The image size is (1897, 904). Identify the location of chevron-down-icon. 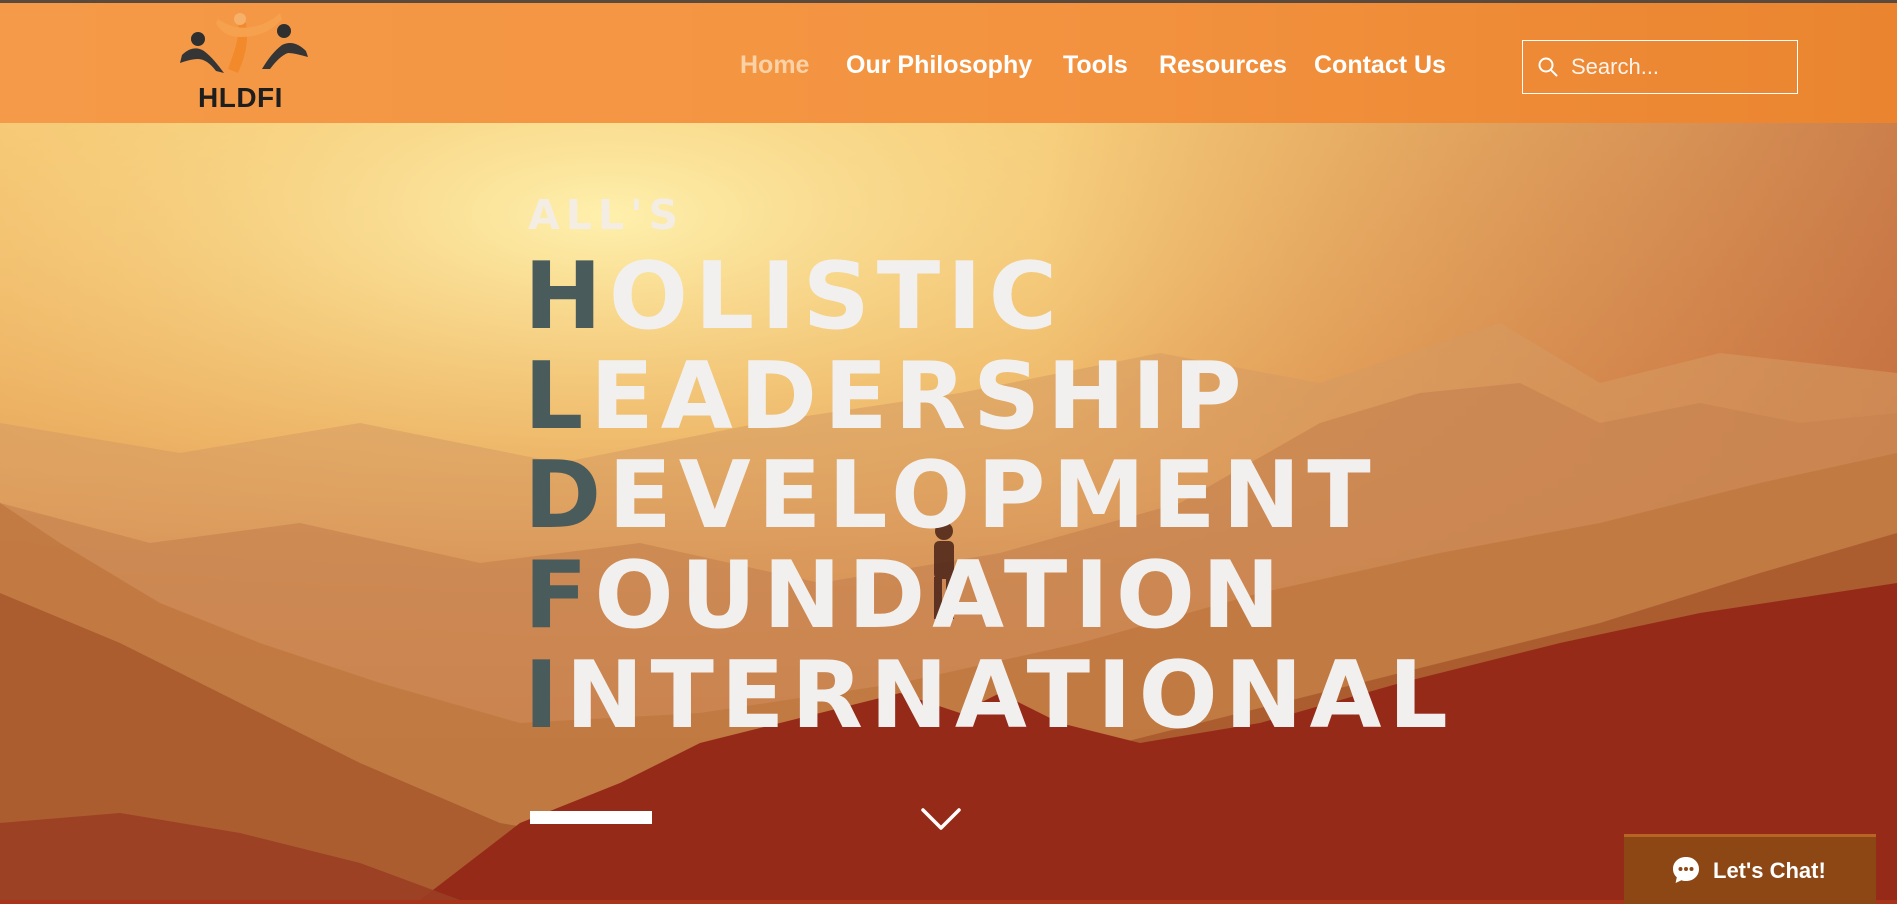
(941, 819).